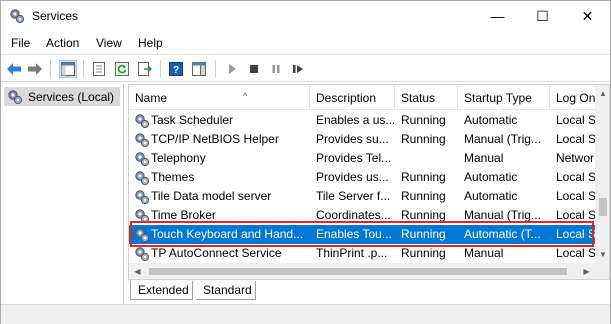  I want to click on properties-icon, so click(99, 69).